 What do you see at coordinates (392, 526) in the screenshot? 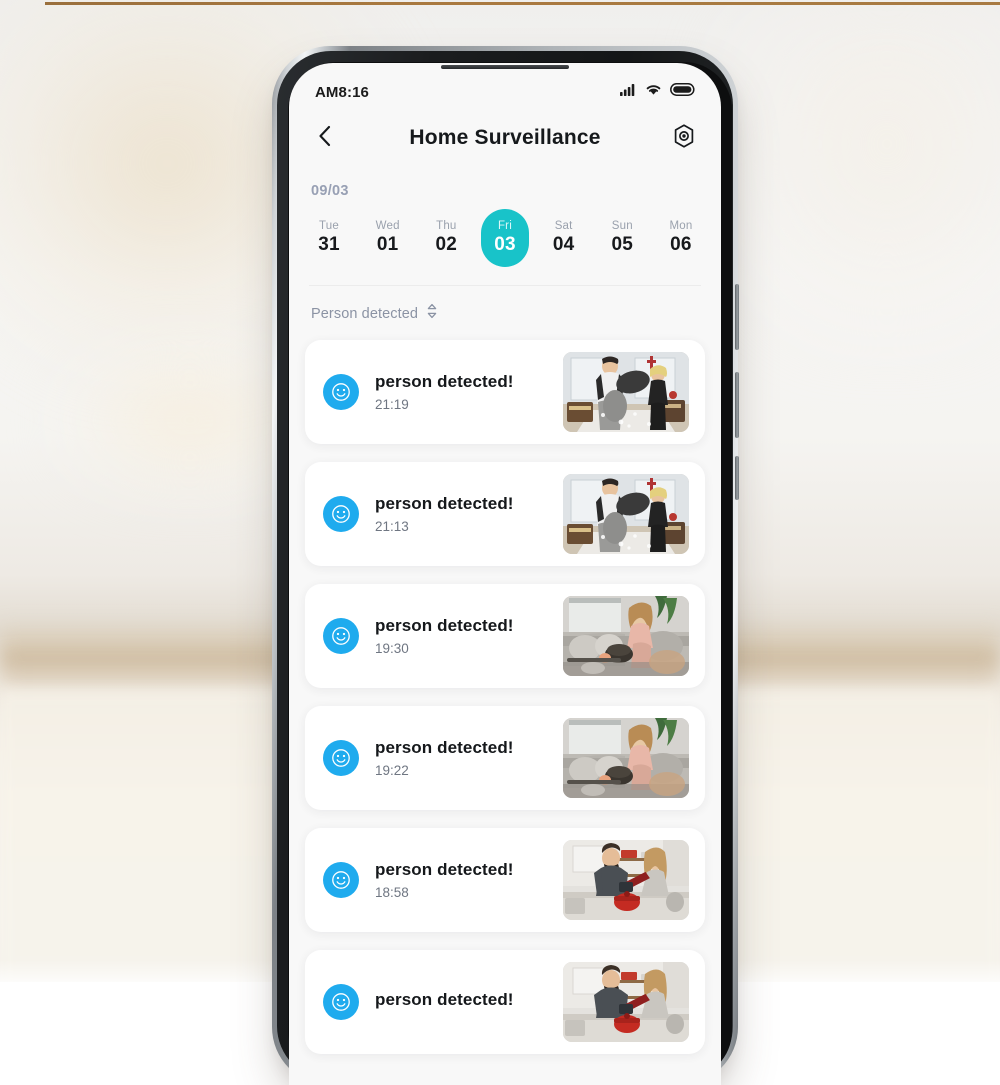
I see `event-time: 21:13` at bounding box center [392, 526].